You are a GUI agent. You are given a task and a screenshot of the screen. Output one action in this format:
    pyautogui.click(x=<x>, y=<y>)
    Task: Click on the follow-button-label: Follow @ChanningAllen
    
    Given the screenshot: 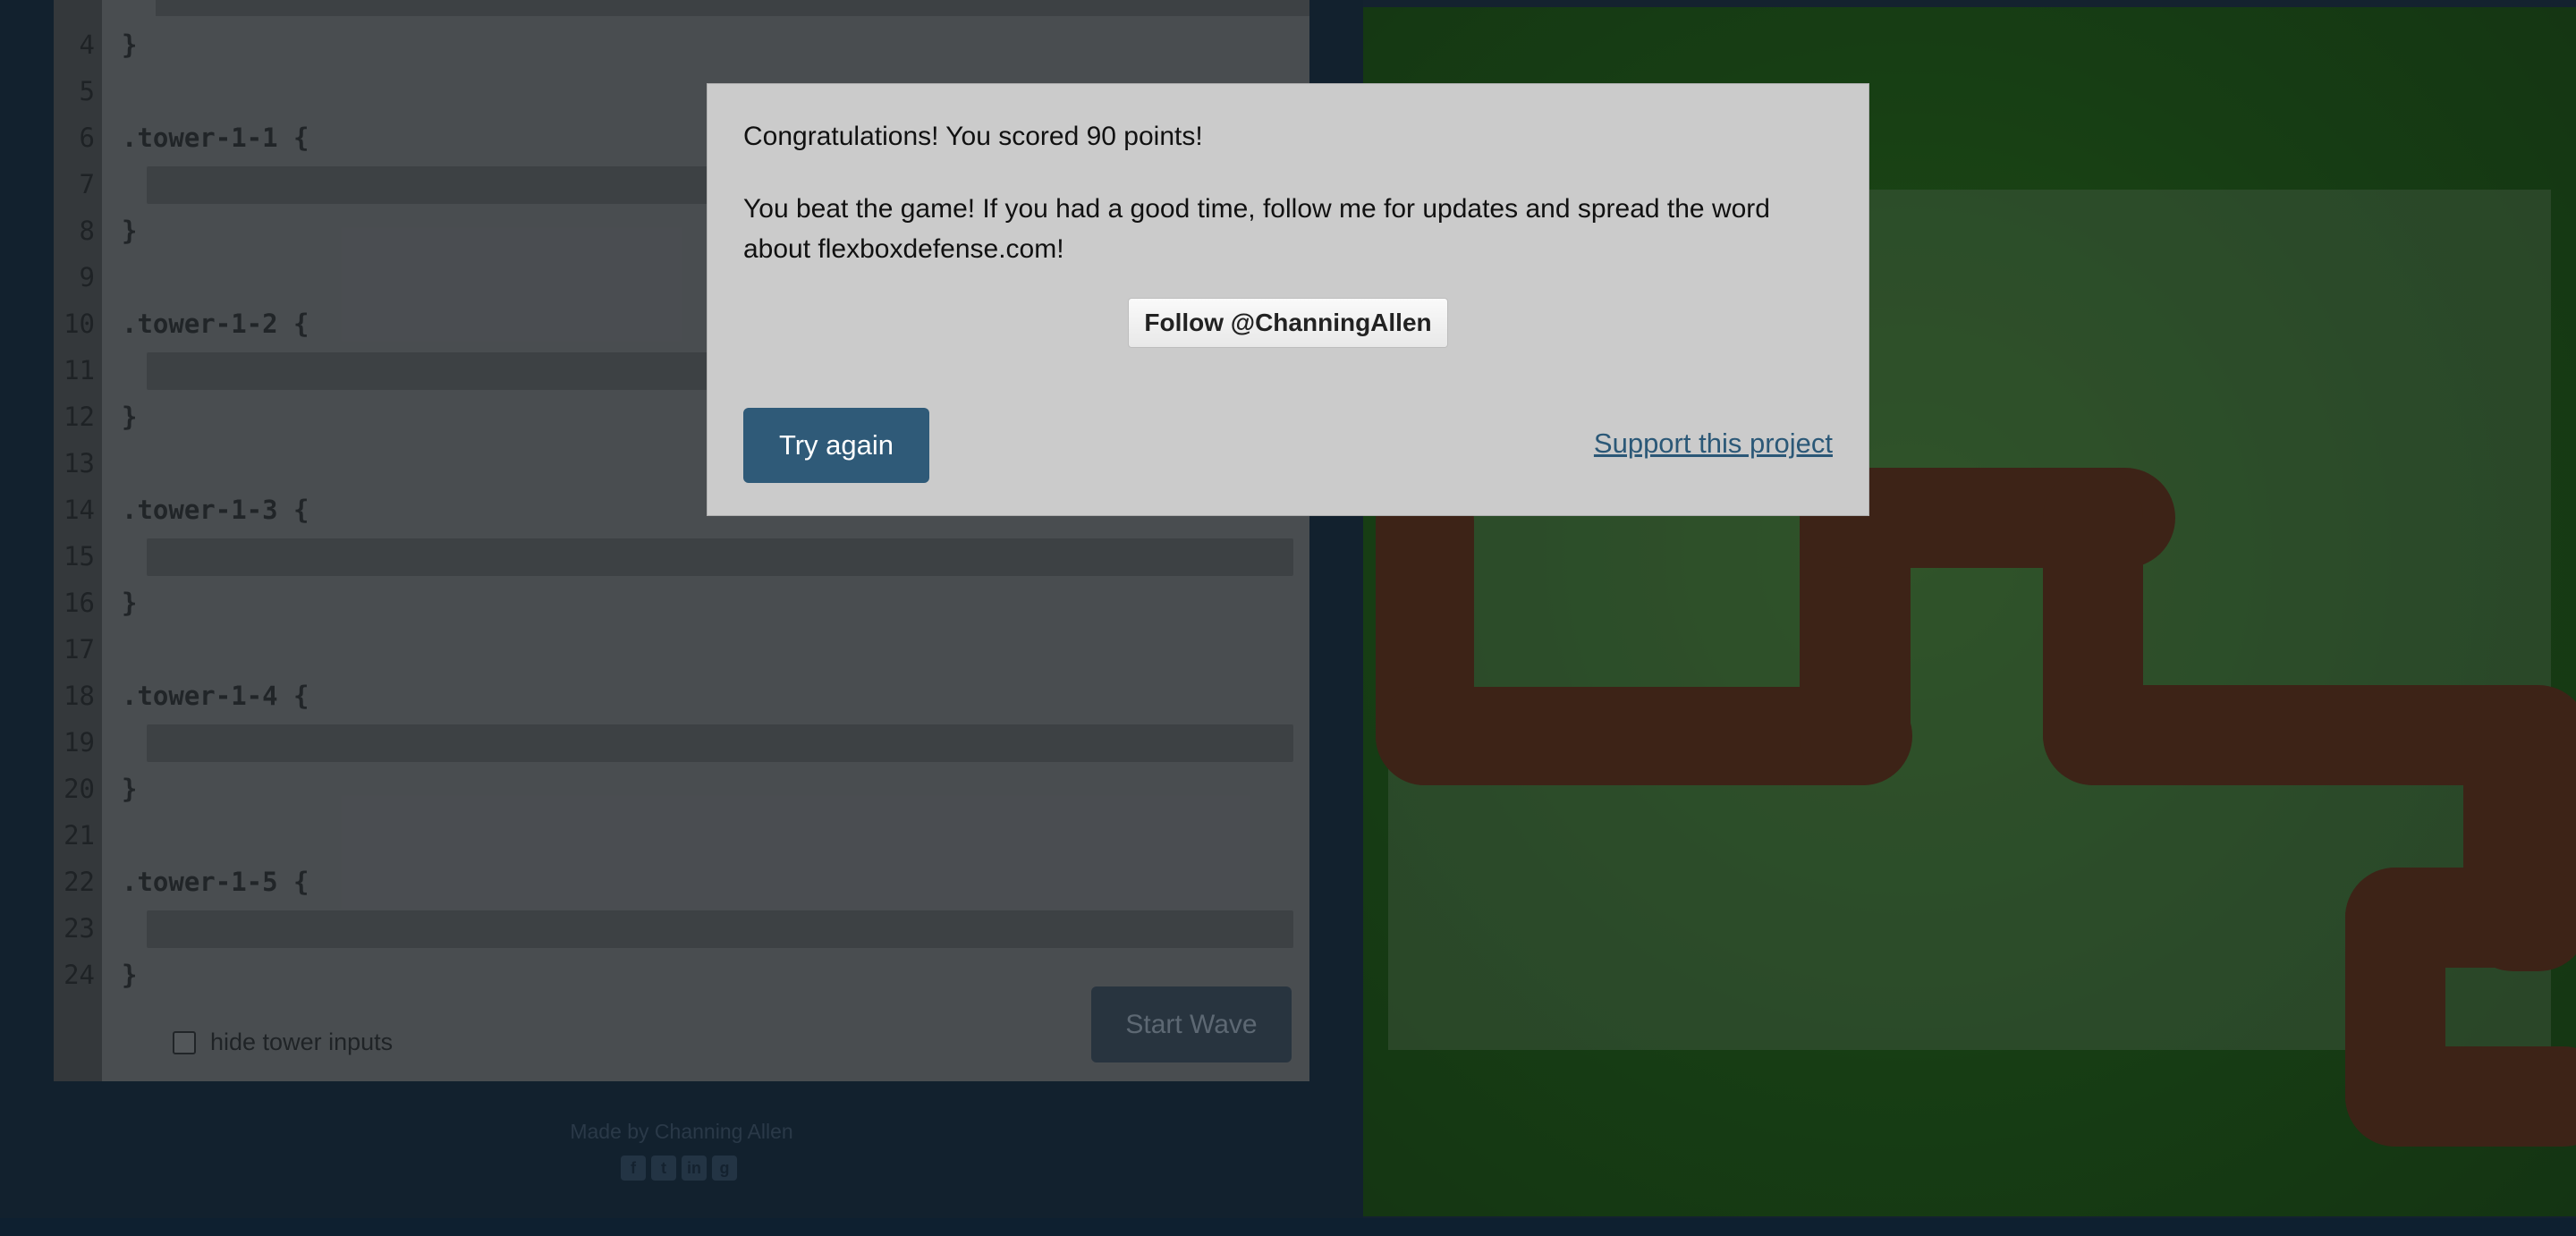 What is the action you would take?
    pyautogui.click(x=1288, y=322)
    